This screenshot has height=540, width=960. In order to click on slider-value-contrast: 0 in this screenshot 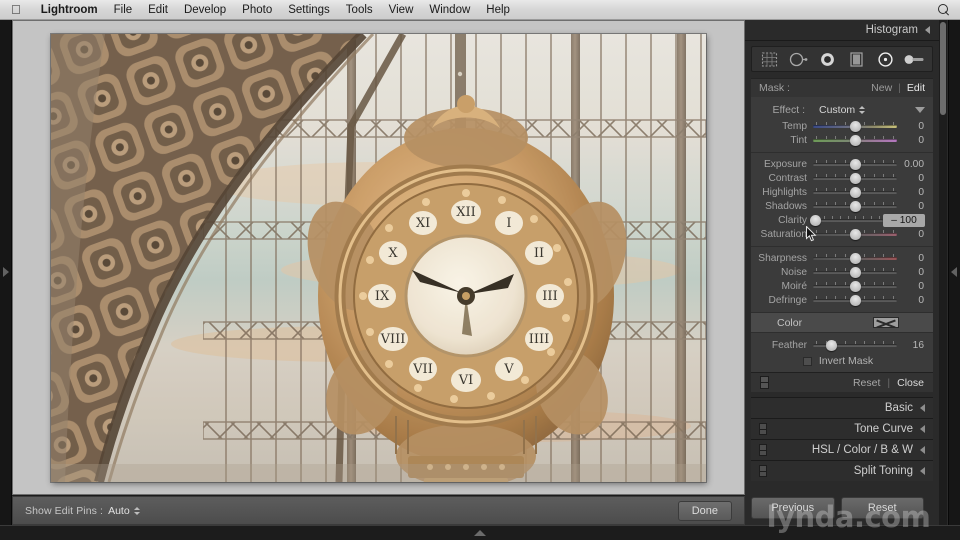, I will do `click(912, 178)`.